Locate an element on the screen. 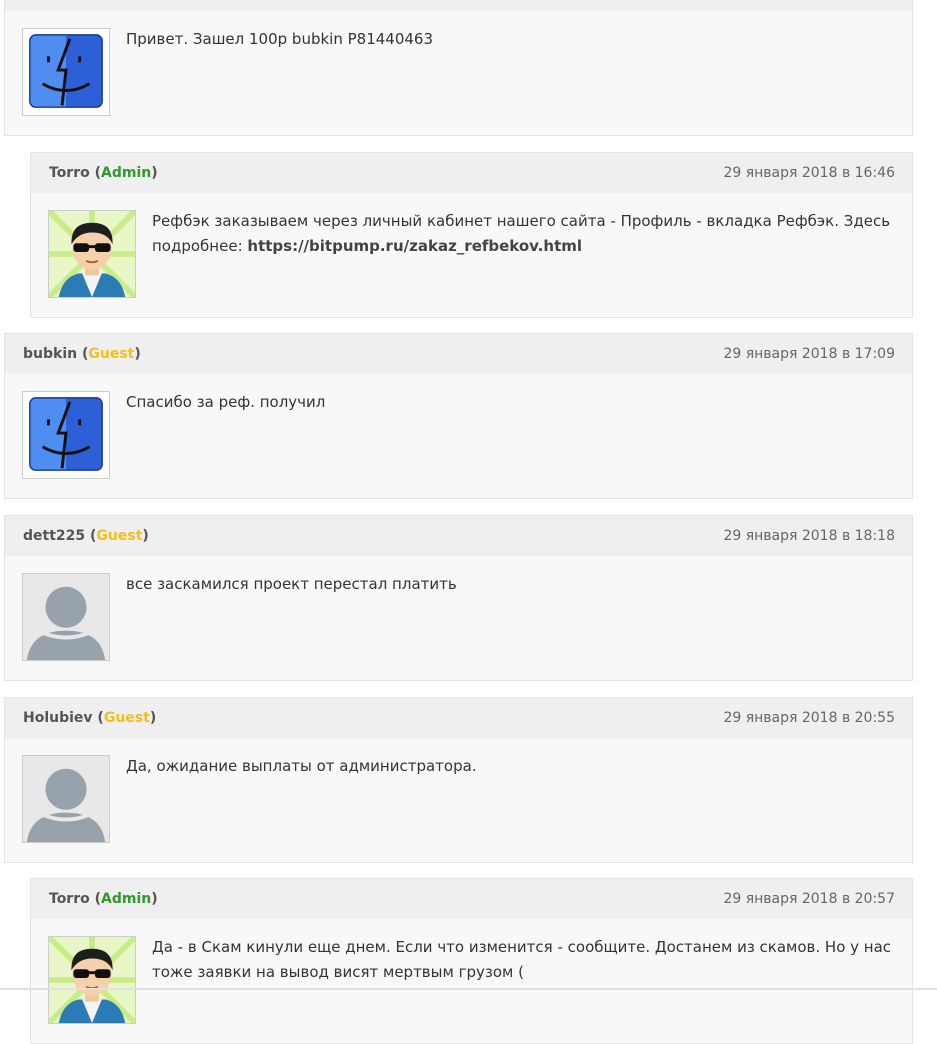 This screenshot has height=1044, width=937. comment-author: dett225 (Guest) is located at coordinates (86, 536).